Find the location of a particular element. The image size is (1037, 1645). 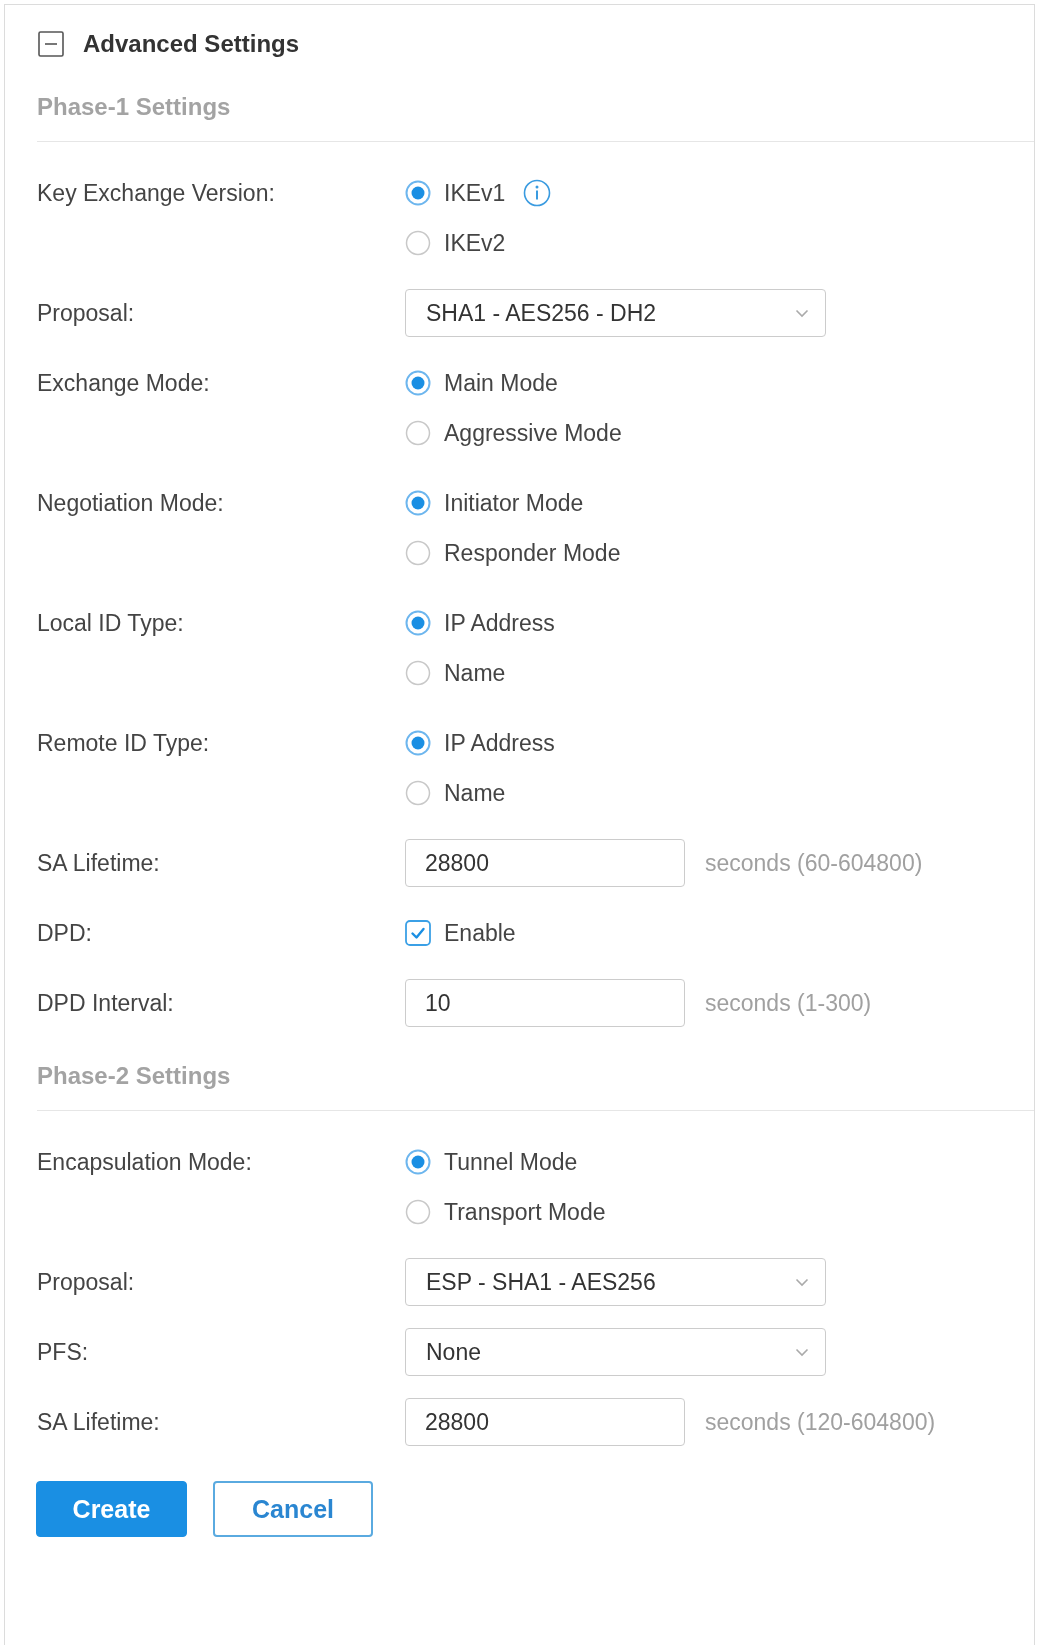

option-label: IKEv1 is located at coordinates (475, 193).